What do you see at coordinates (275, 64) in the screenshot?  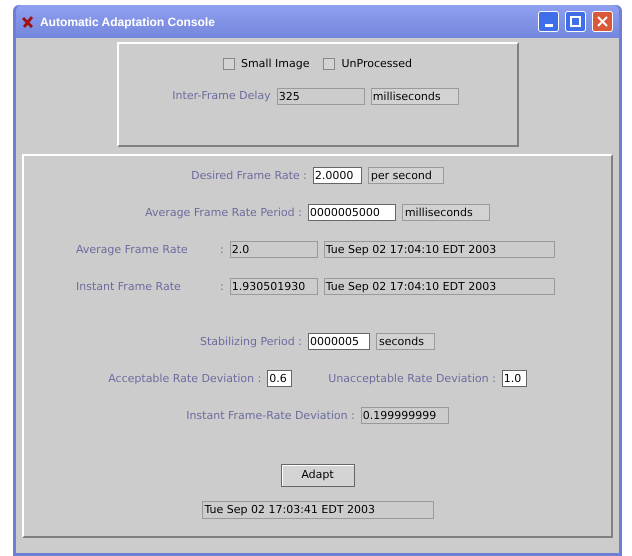 I see `checkbox-label: Small Image` at bounding box center [275, 64].